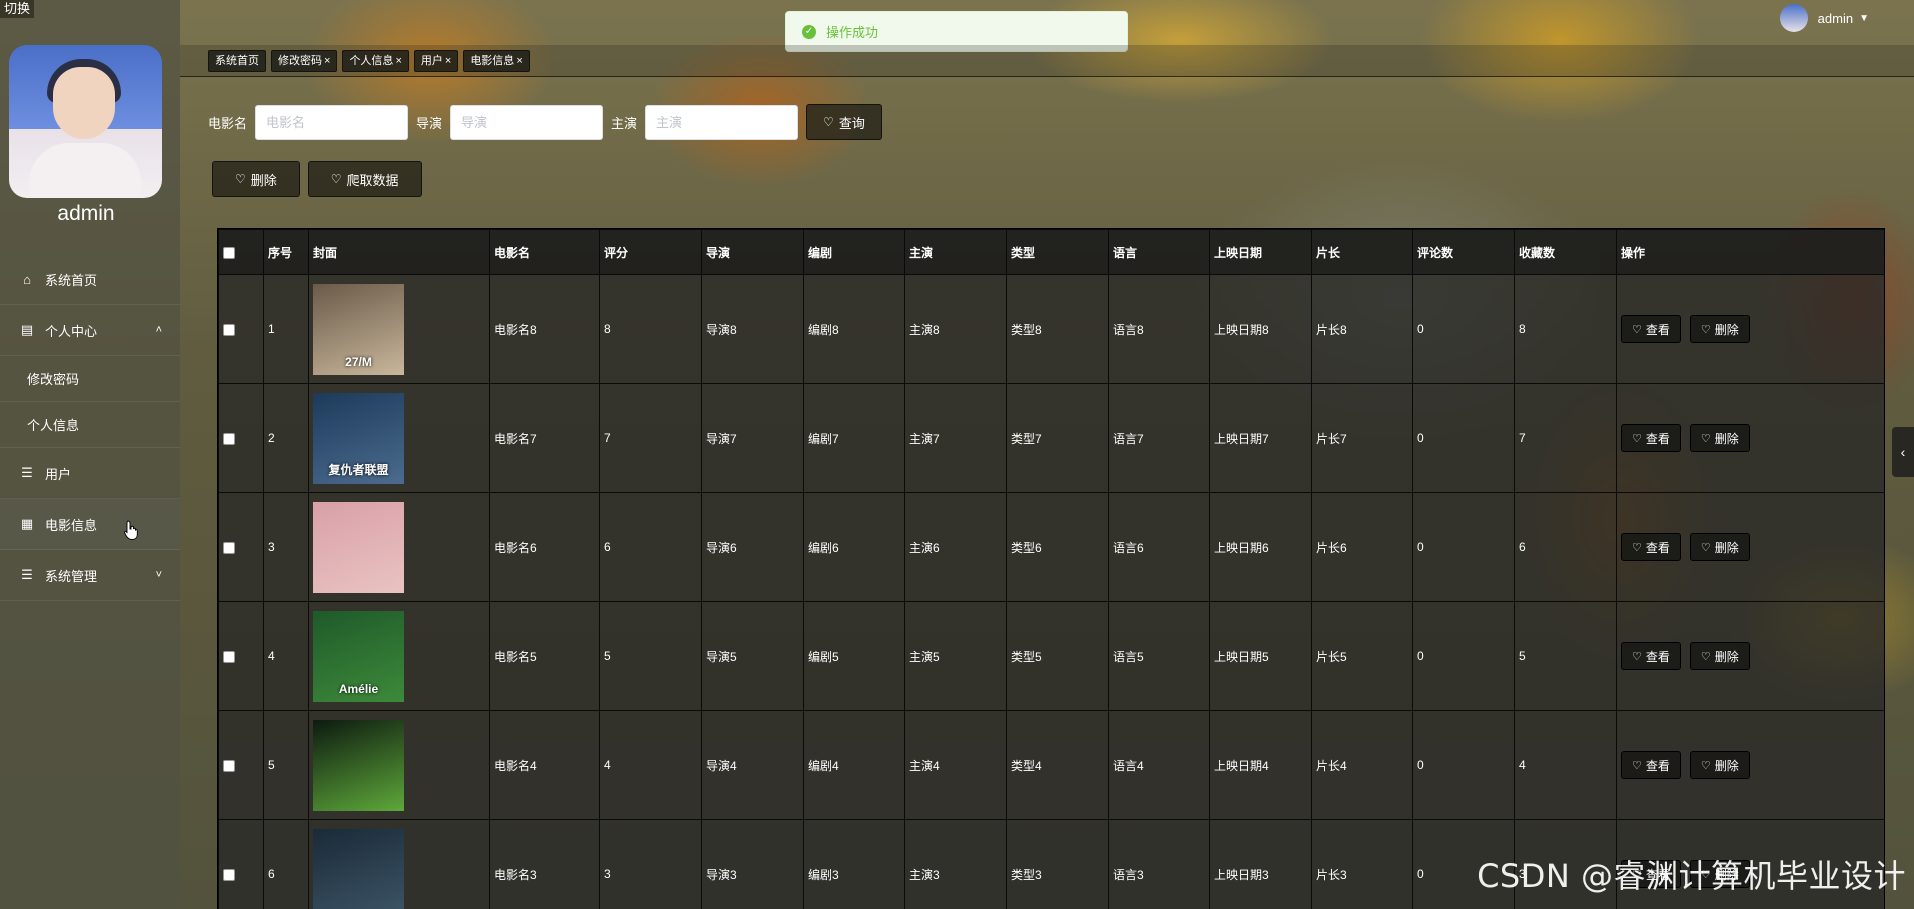  What do you see at coordinates (544, 547) in the screenshot?
I see `cell-name: 电影名6` at bounding box center [544, 547].